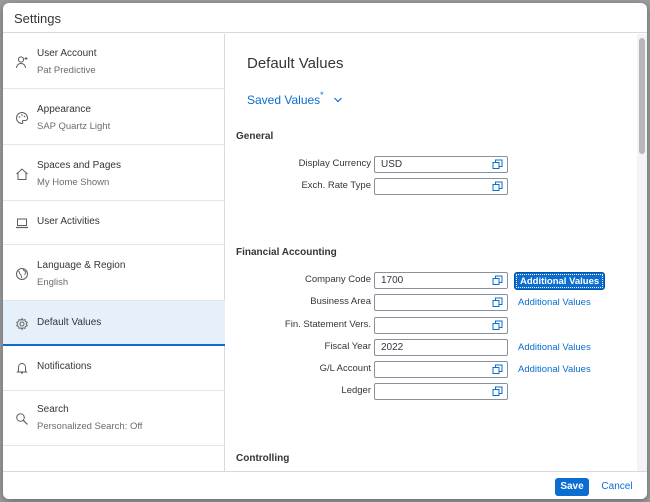  Describe the element at coordinates (286, 252) in the screenshot. I see `section-title-financial-accounting: Financial Accounting` at that location.